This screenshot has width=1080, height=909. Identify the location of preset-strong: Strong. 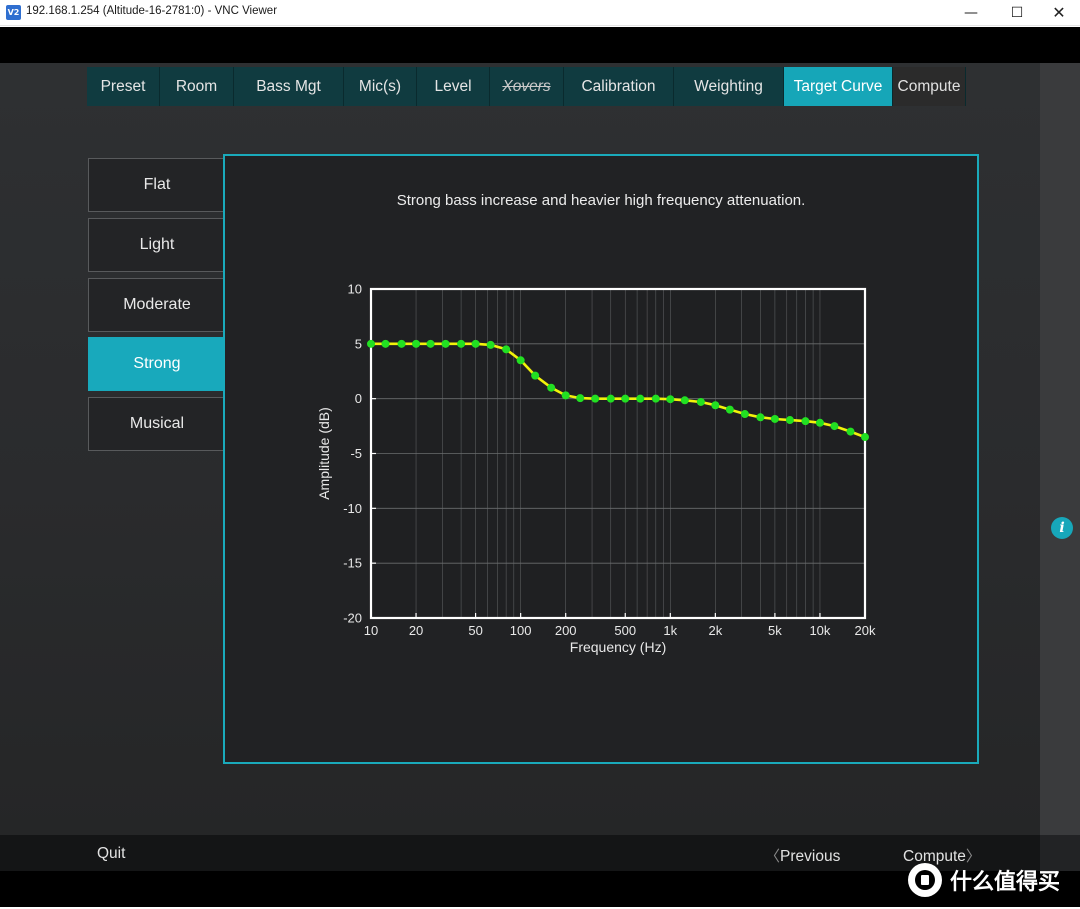
(157, 364).